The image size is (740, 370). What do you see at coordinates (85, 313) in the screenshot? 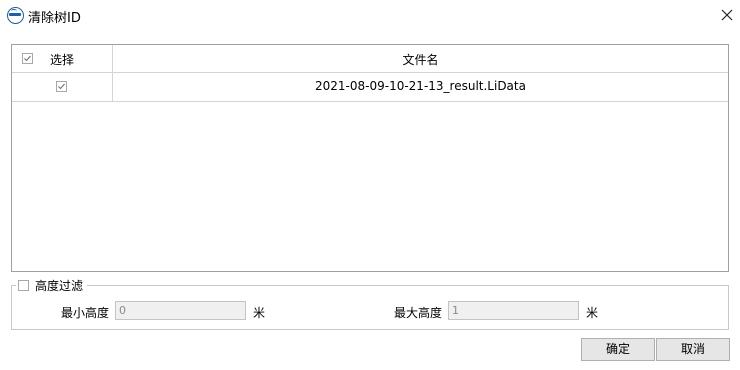
I see `min-height-label: 最小高度` at bounding box center [85, 313].